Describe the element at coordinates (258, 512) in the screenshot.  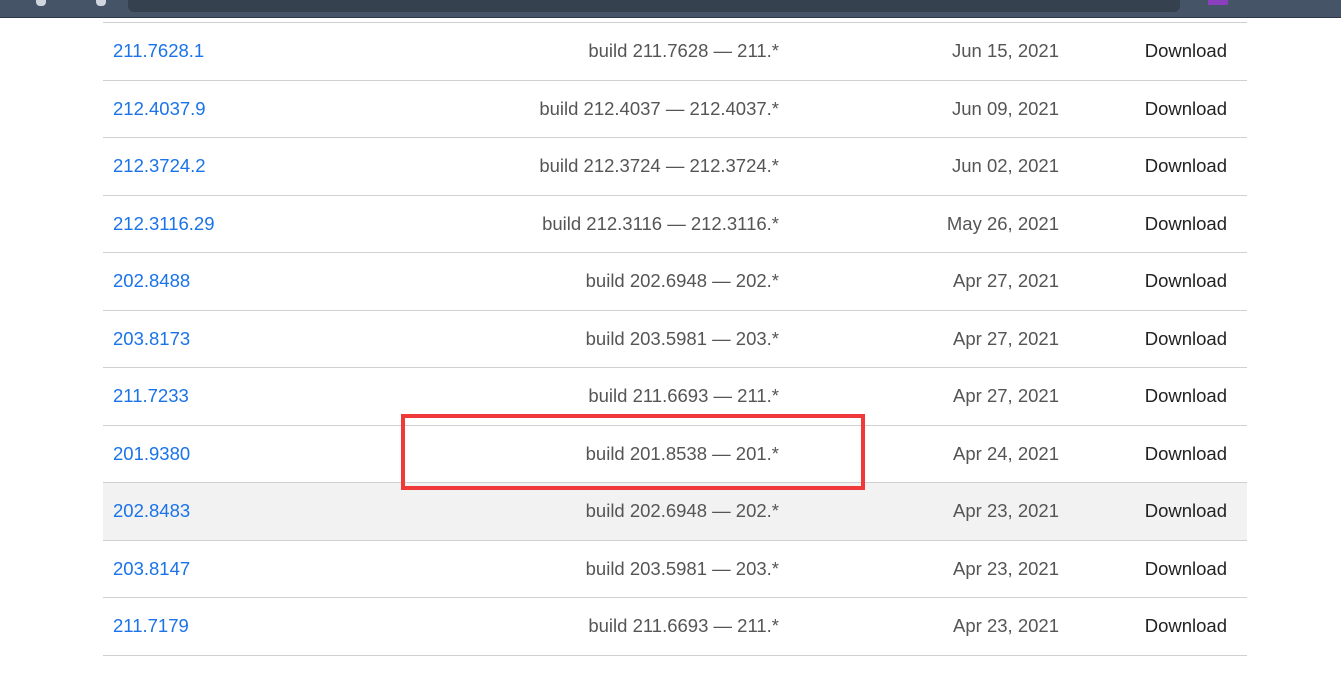
I see `version-cell: 202.8483` at that location.